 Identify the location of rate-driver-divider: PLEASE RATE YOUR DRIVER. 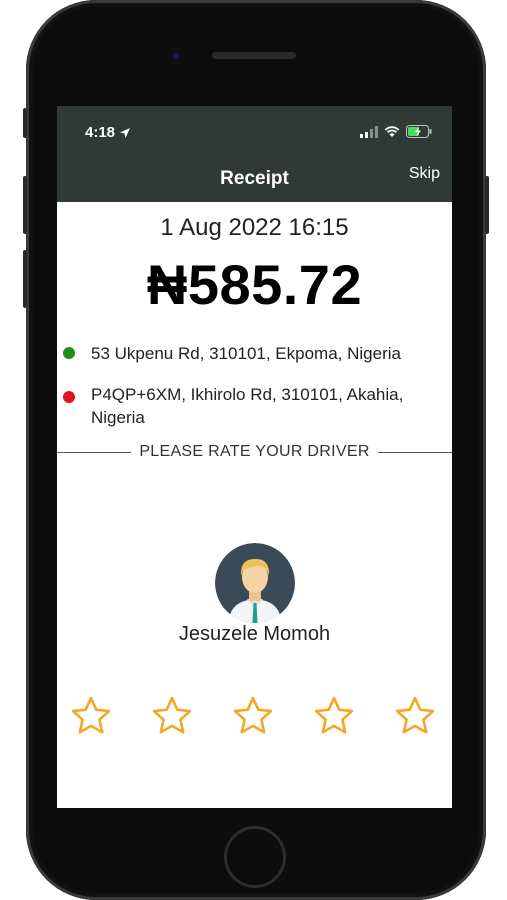
(254, 452).